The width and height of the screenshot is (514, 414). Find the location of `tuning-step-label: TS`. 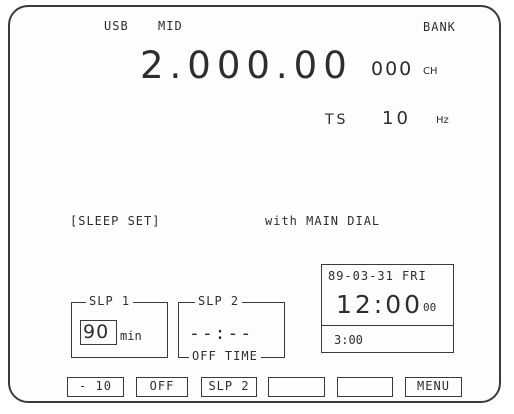

tuning-step-label: TS is located at coordinates (337, 120).